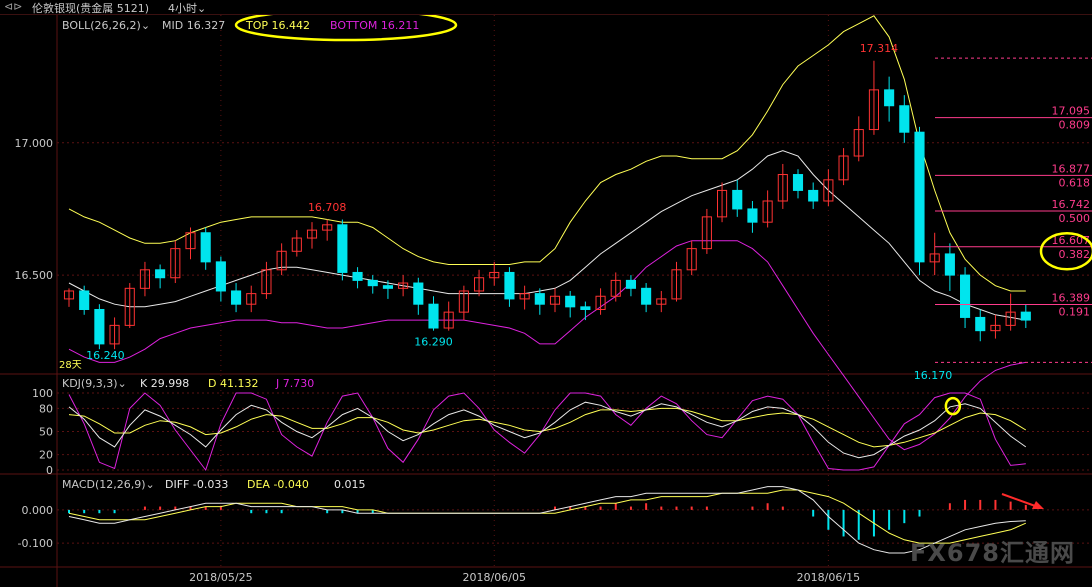  I want to click on macd-axis-label: -0.100, so click(35, 543).